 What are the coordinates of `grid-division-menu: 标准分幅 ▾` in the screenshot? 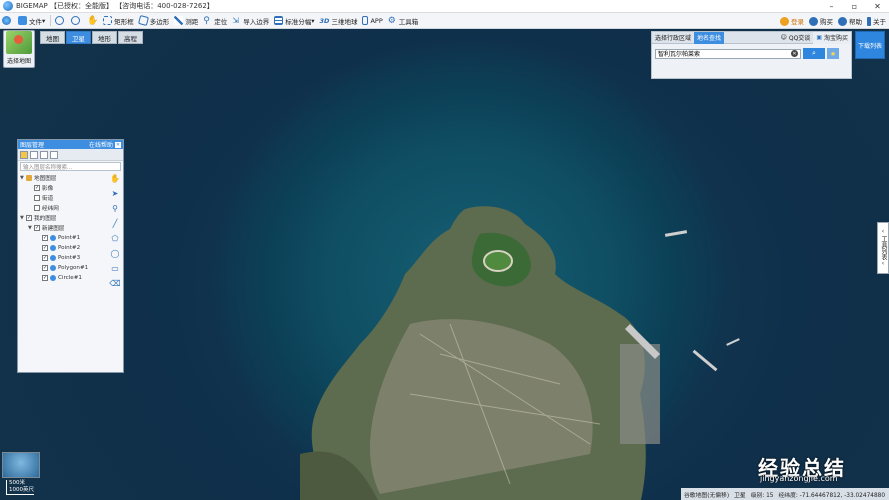 It's located at (294, 21).